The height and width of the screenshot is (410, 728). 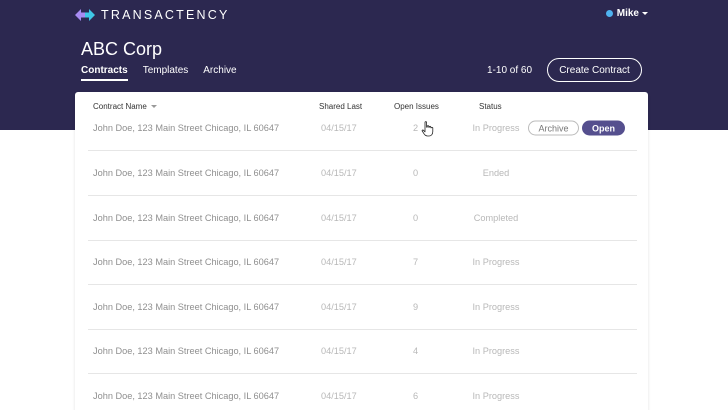 I want to click on open-button: Open, so click(x=603, y=128).